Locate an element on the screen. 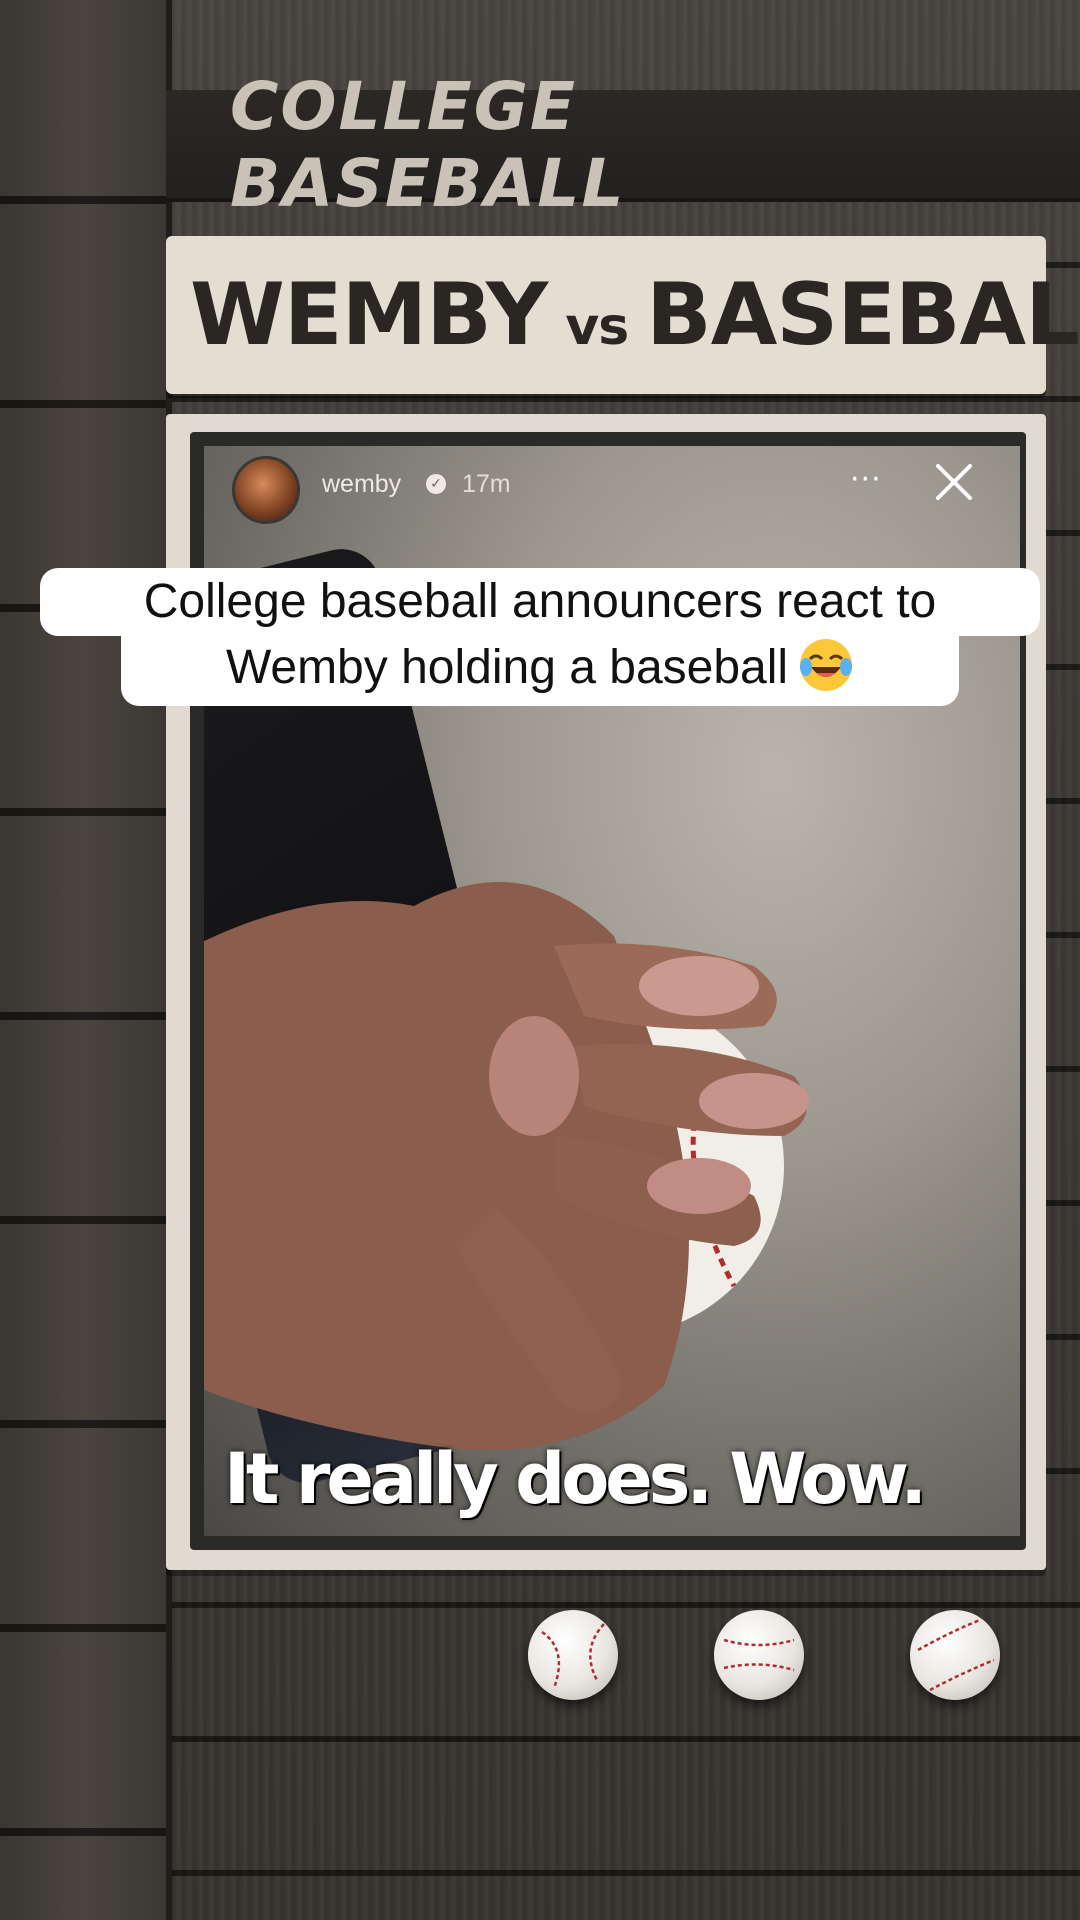 Image resolution: width=1080 pixels, height=1920 pixels. caption-line-2: Wemby holding a baseball is located at coordinates (540, 670).